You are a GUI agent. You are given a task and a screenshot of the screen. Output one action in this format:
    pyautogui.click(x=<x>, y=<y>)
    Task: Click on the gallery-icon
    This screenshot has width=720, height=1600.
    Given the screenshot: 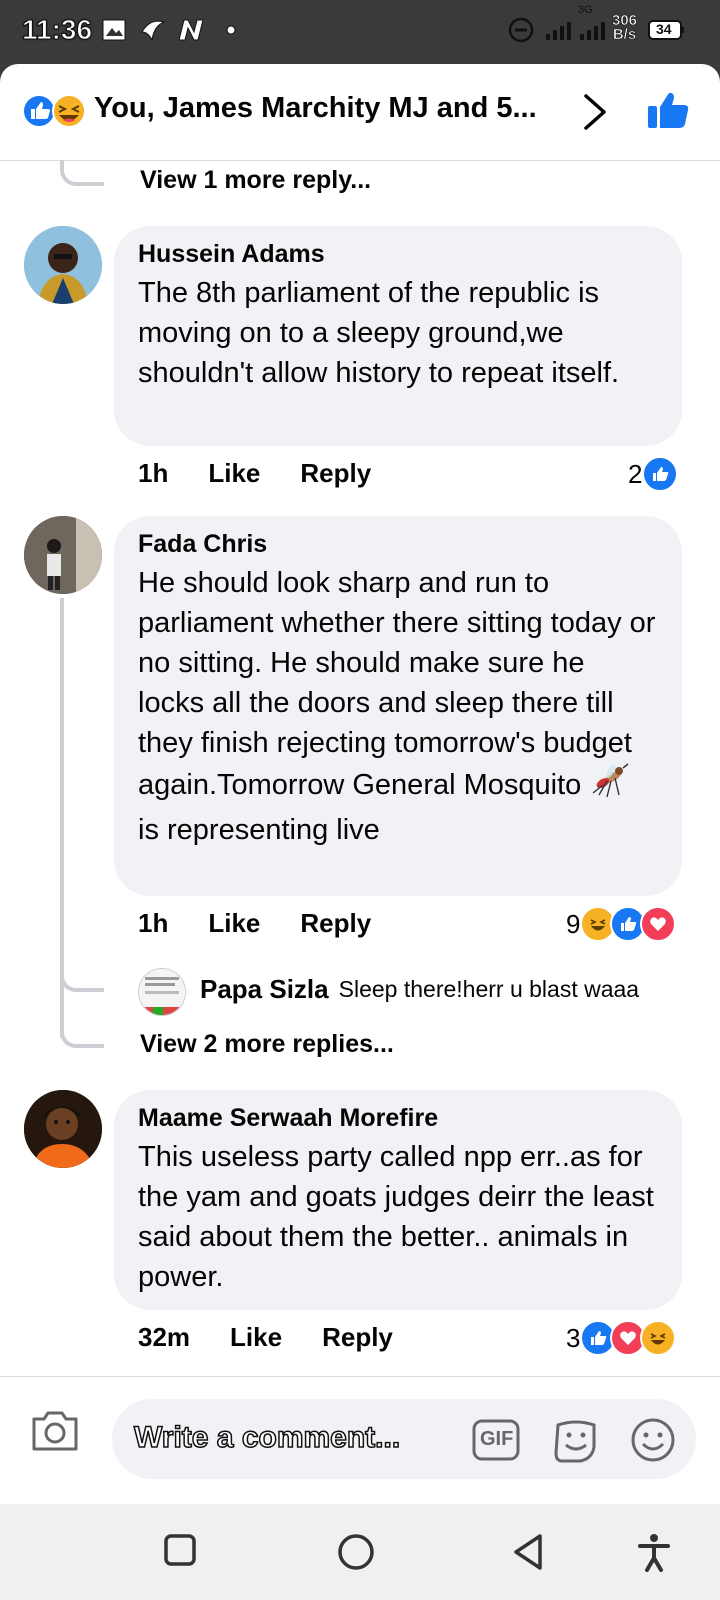 What is the action you would take?
    pyautogui.click(x=114, y=30)
    